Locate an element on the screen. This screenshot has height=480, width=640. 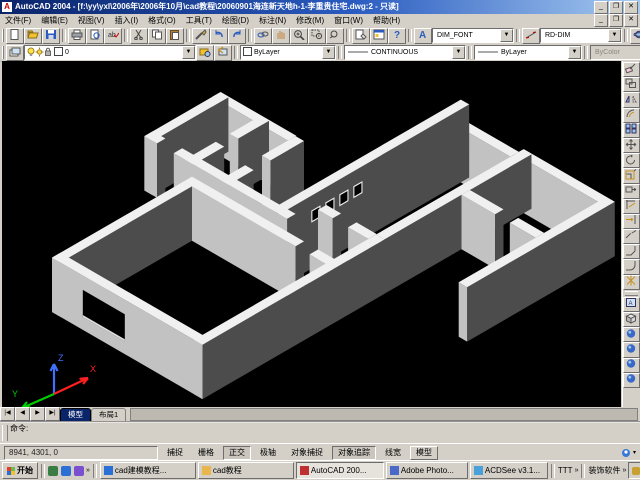
status-toggle-线宽: 线宽 is located at coordinates (393, 453).